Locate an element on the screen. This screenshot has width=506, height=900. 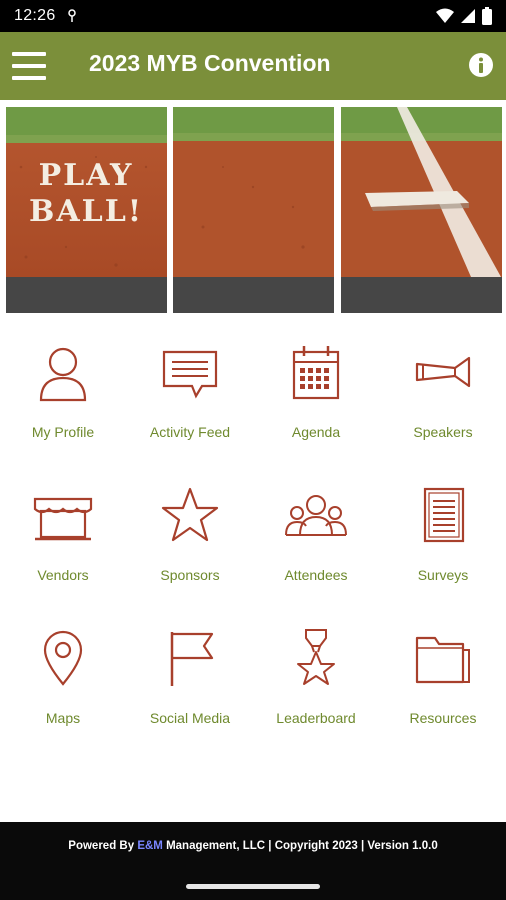
footer-prefix: Powered By is located at coordinates (103, 846).